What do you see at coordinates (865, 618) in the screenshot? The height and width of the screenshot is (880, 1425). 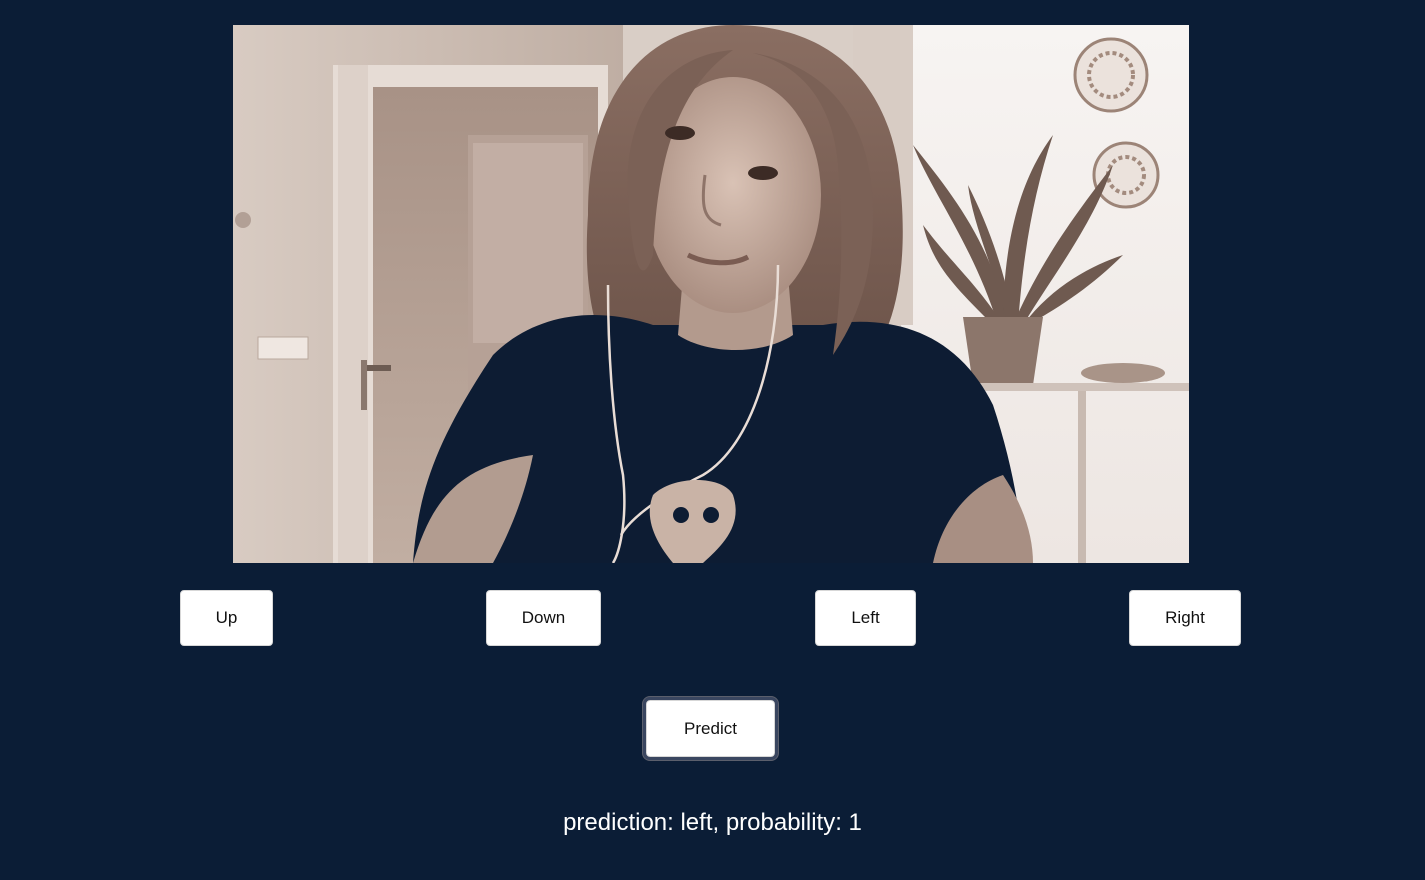 I see `left-button: Left` at bounding box center [865, 618].